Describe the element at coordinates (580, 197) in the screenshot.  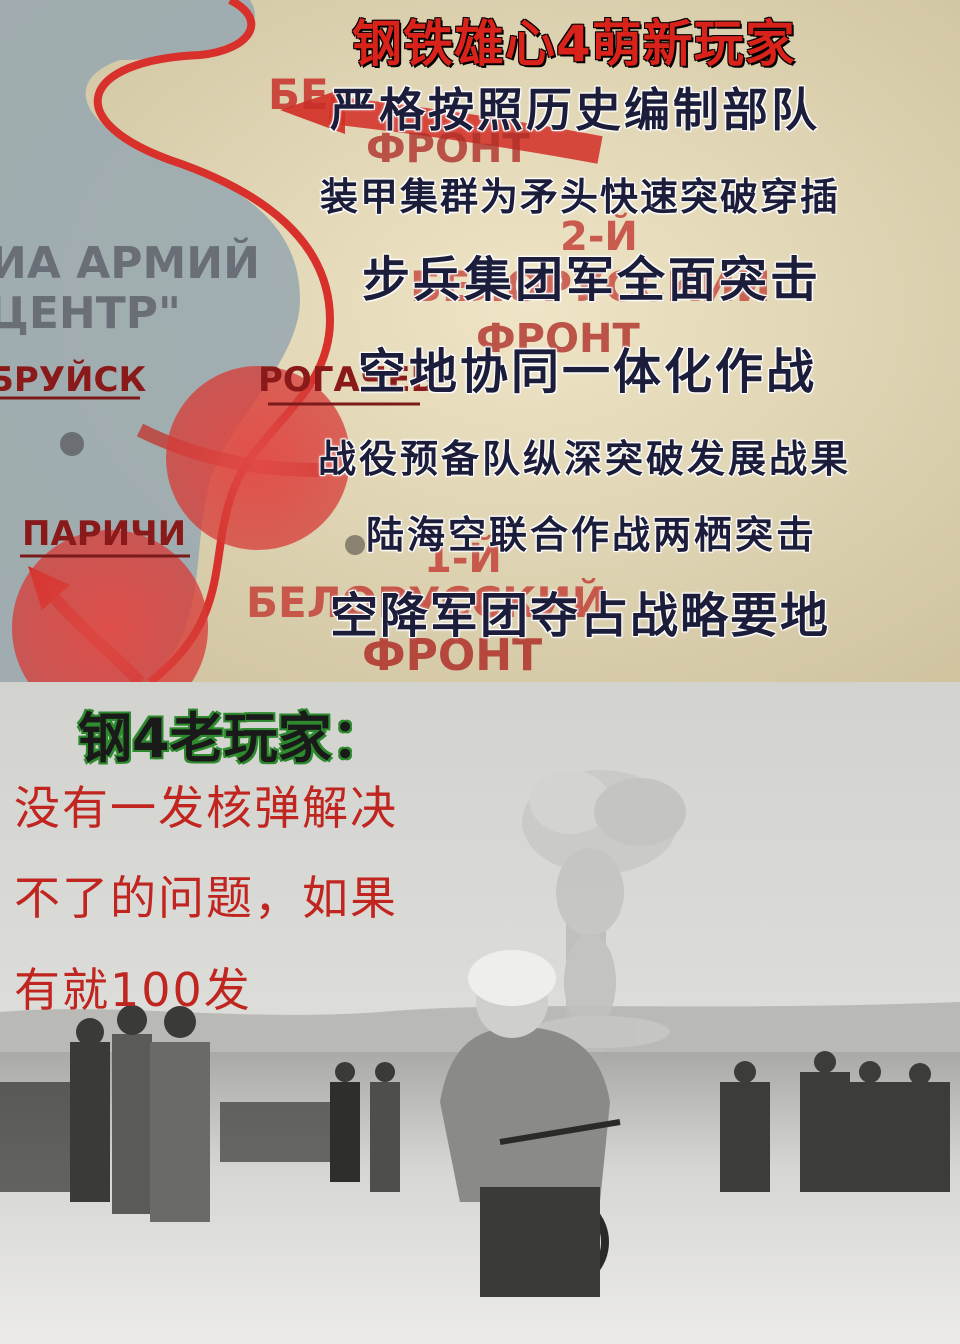
I see `tactic-line-2: 装甲集群为矛头快速突破穿插` at that location.